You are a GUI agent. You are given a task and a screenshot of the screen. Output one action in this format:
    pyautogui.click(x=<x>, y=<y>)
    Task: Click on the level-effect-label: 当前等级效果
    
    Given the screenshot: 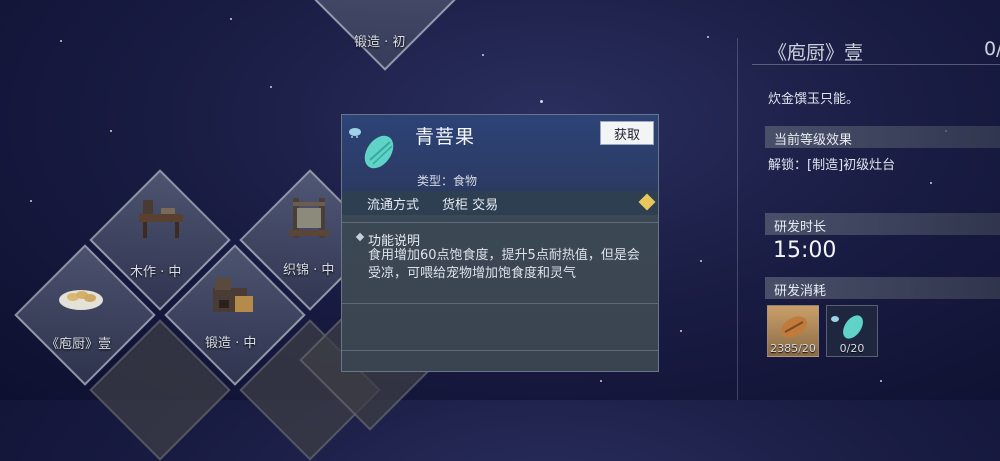 What is the action you would take?
    pyautogui.click(x=813, y=140)
    